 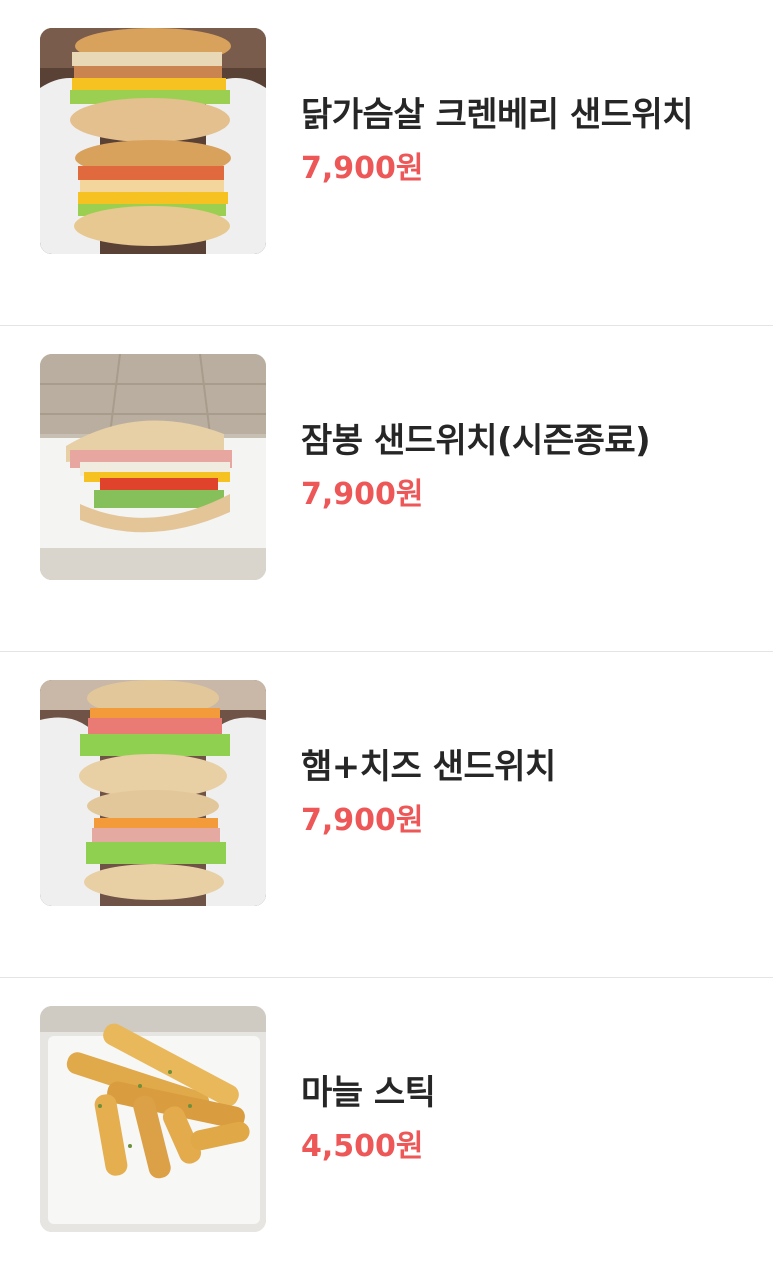 I want to click on menu-item-text: 닭가슴살 크렌베리 샌드위치 7,900원, so click(x=497, y=140).